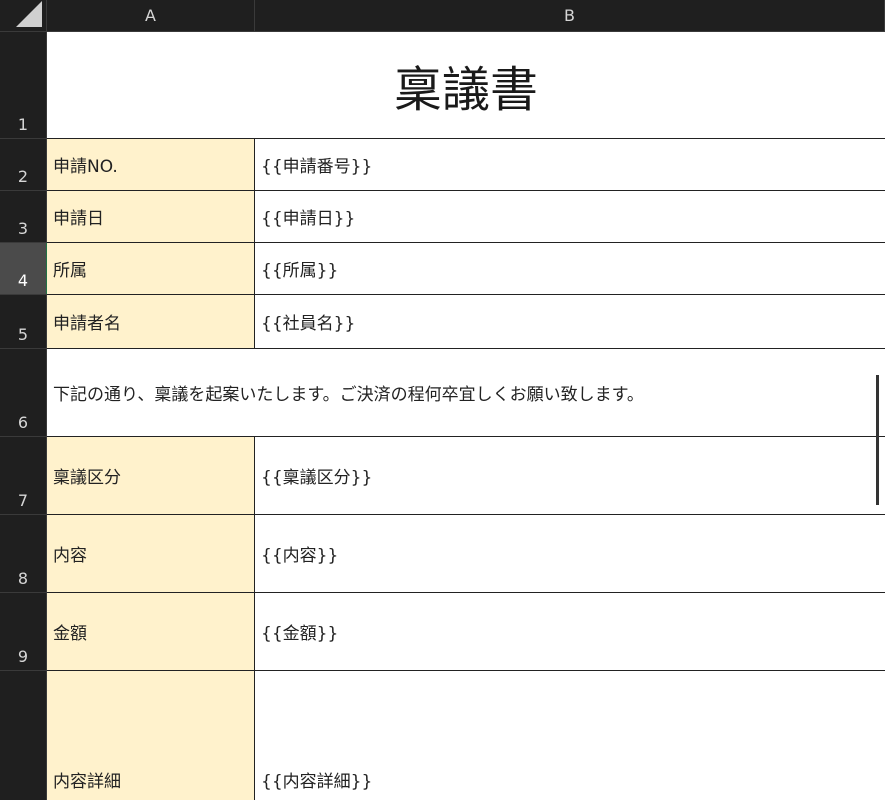  I want to click on column-header-a: A, so click(151, 16).